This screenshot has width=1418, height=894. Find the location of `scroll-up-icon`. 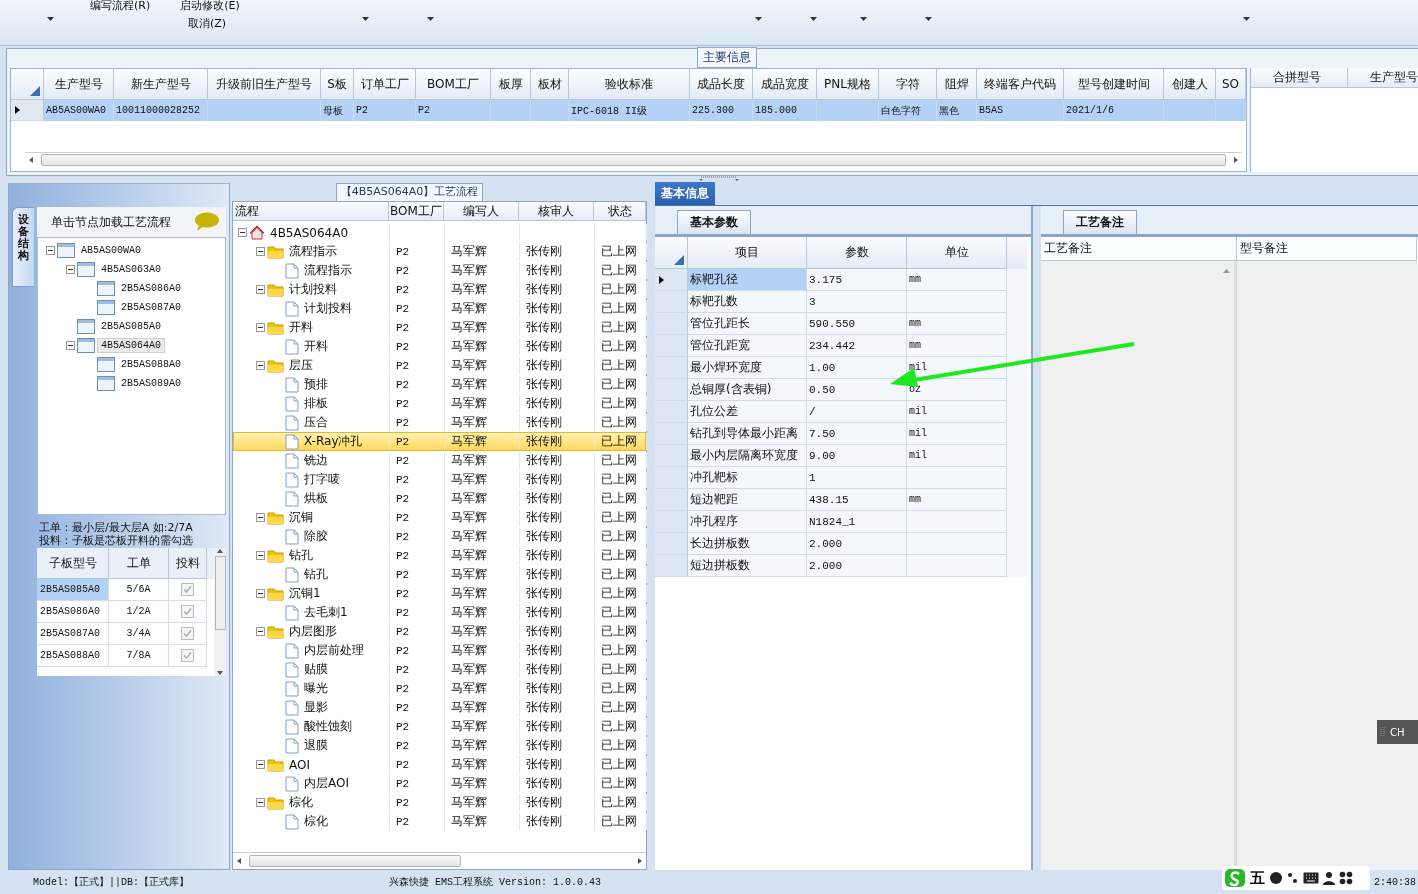

scroll-up-icon is located at coordinates (220, 551).